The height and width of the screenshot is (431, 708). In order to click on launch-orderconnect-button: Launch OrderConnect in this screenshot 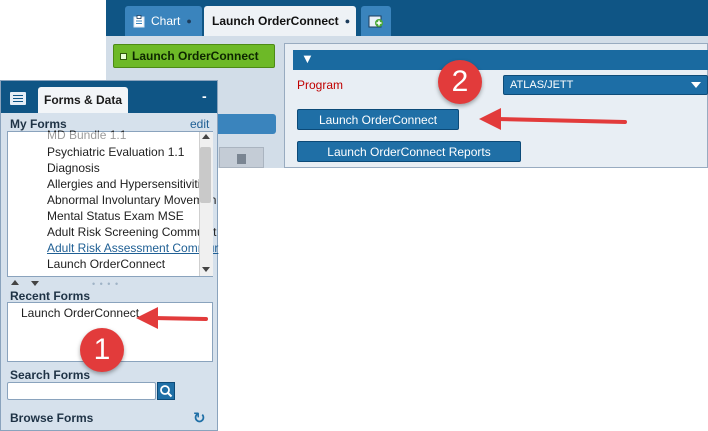, I will do `click(378, 119)`.